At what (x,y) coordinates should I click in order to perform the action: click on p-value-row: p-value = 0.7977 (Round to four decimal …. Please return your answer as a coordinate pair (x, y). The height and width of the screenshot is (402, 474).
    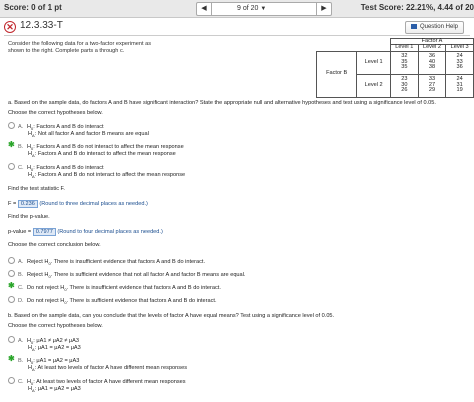
    Looking at the image, I should click on (85, 232).